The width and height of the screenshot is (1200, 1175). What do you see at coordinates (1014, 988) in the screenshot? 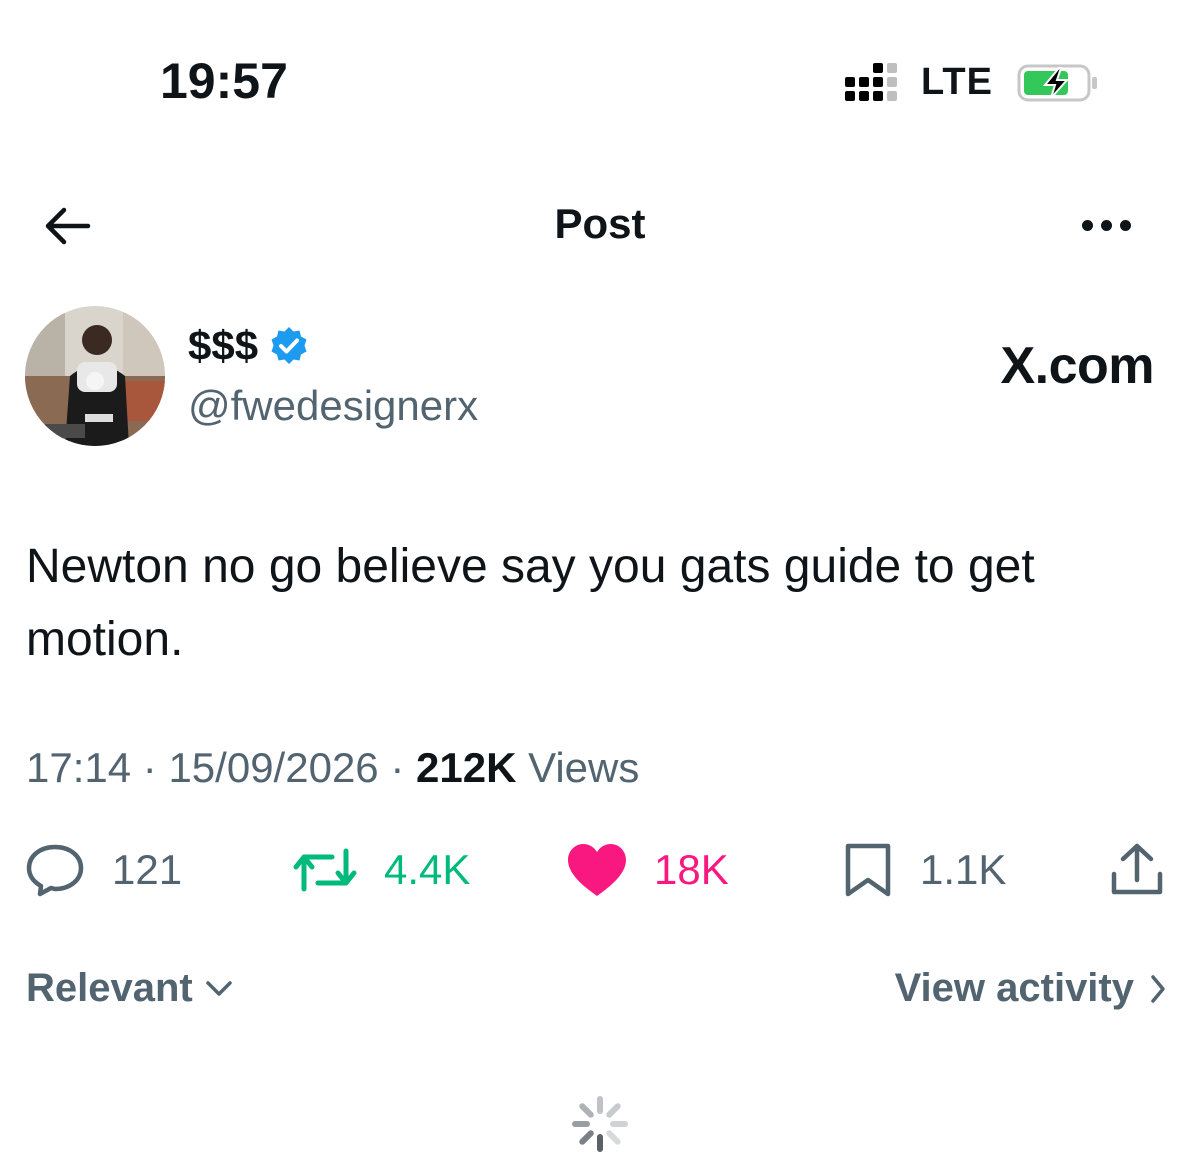
I see `view-activity-label: View activity` at bounding box center [1014, 988].